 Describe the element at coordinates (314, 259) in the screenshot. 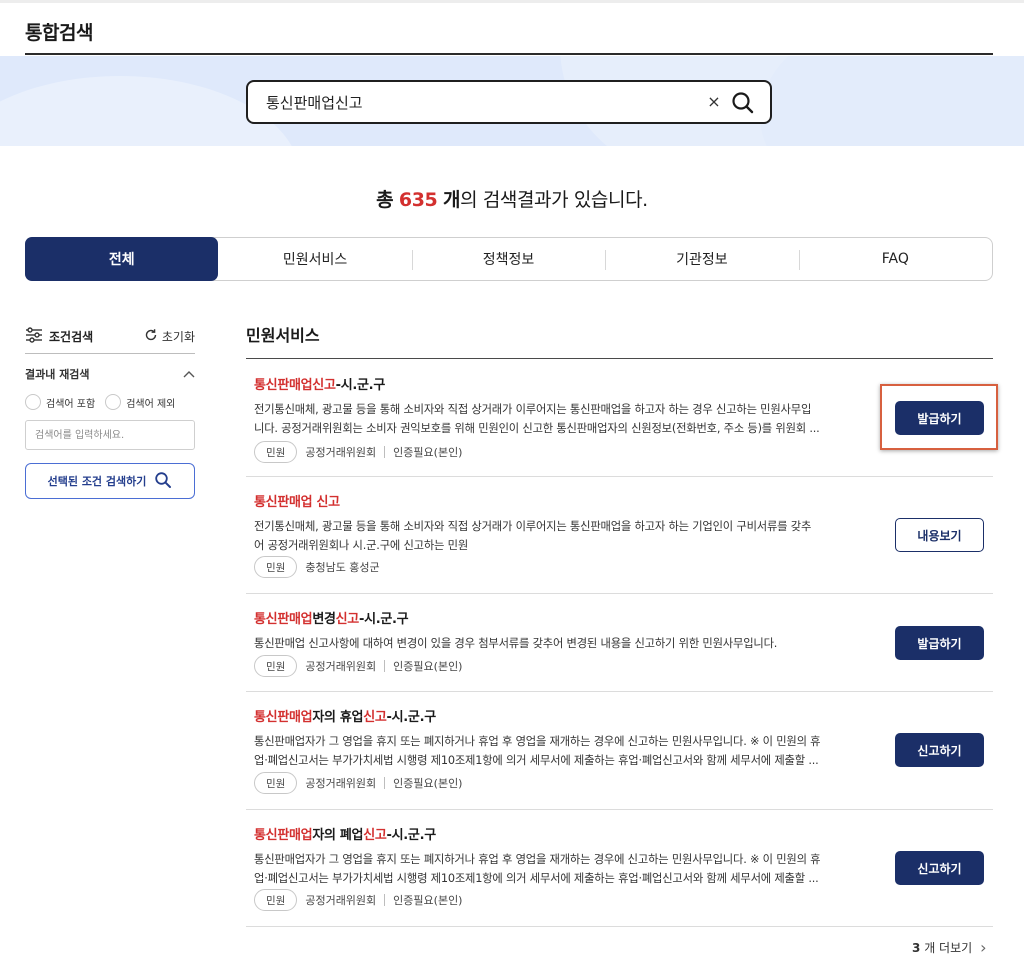

I see `tab-civil-services: 민원서비스` at that location.